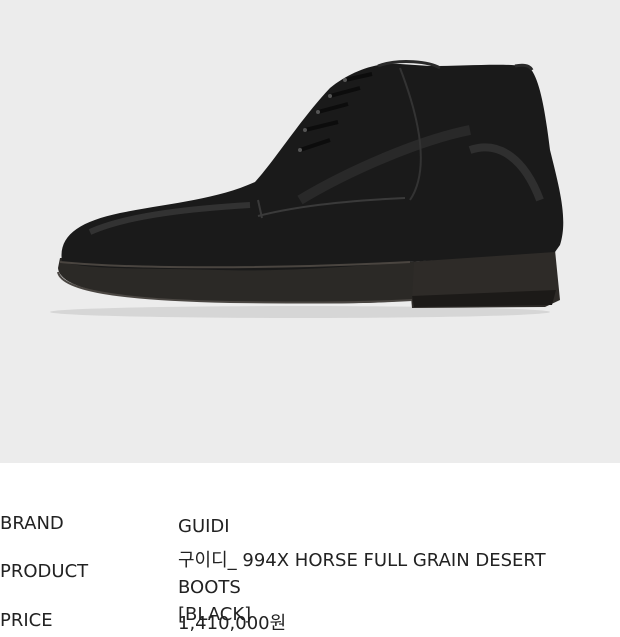 This screenshot has height=637, width=620. I want to click on product-label: PRODUCT, so click(44, 571).